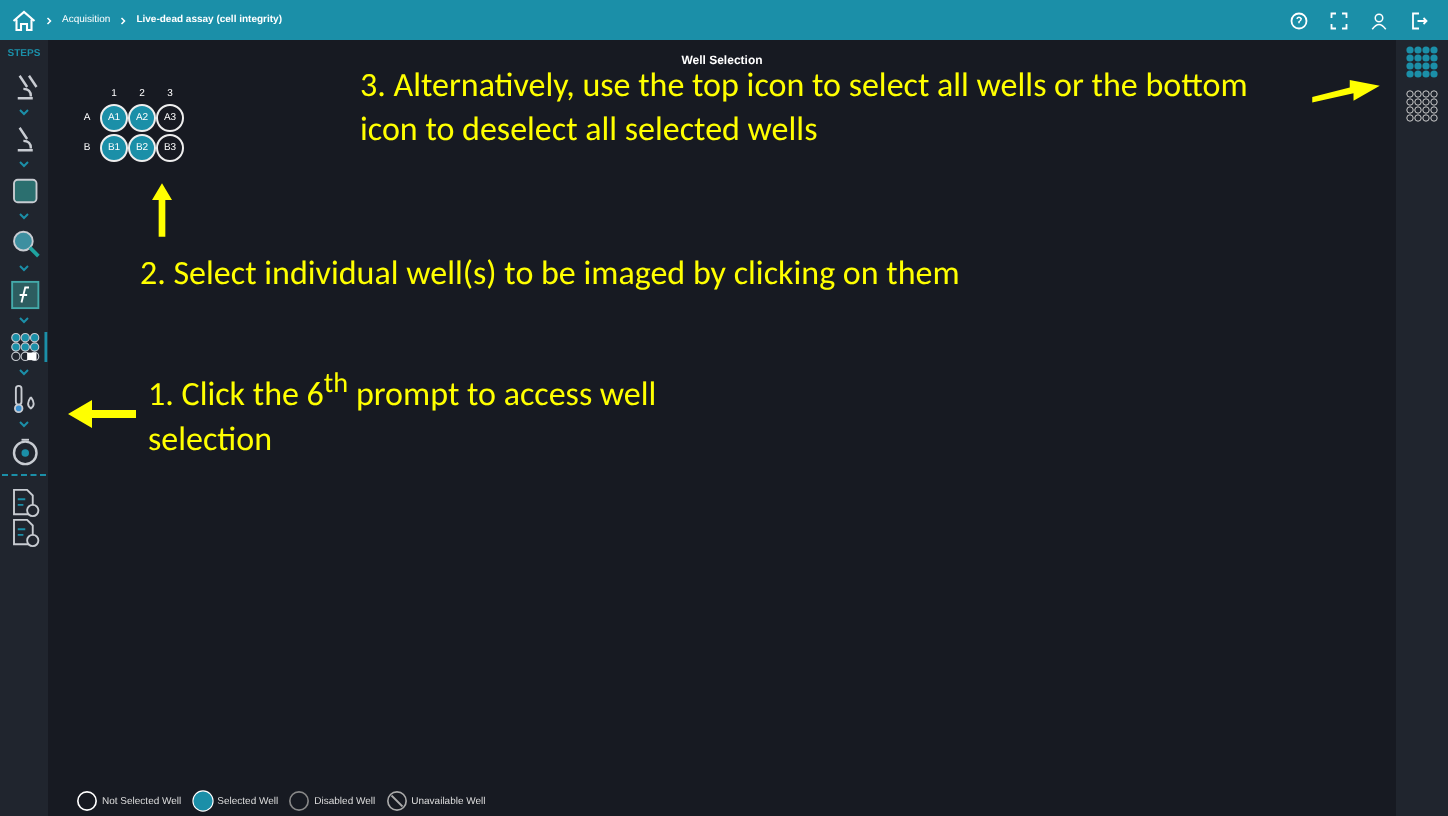  Describe the element at coordinates (1422, 106) in the screenshot. I see `deselect-all-wells-icon` at that location.